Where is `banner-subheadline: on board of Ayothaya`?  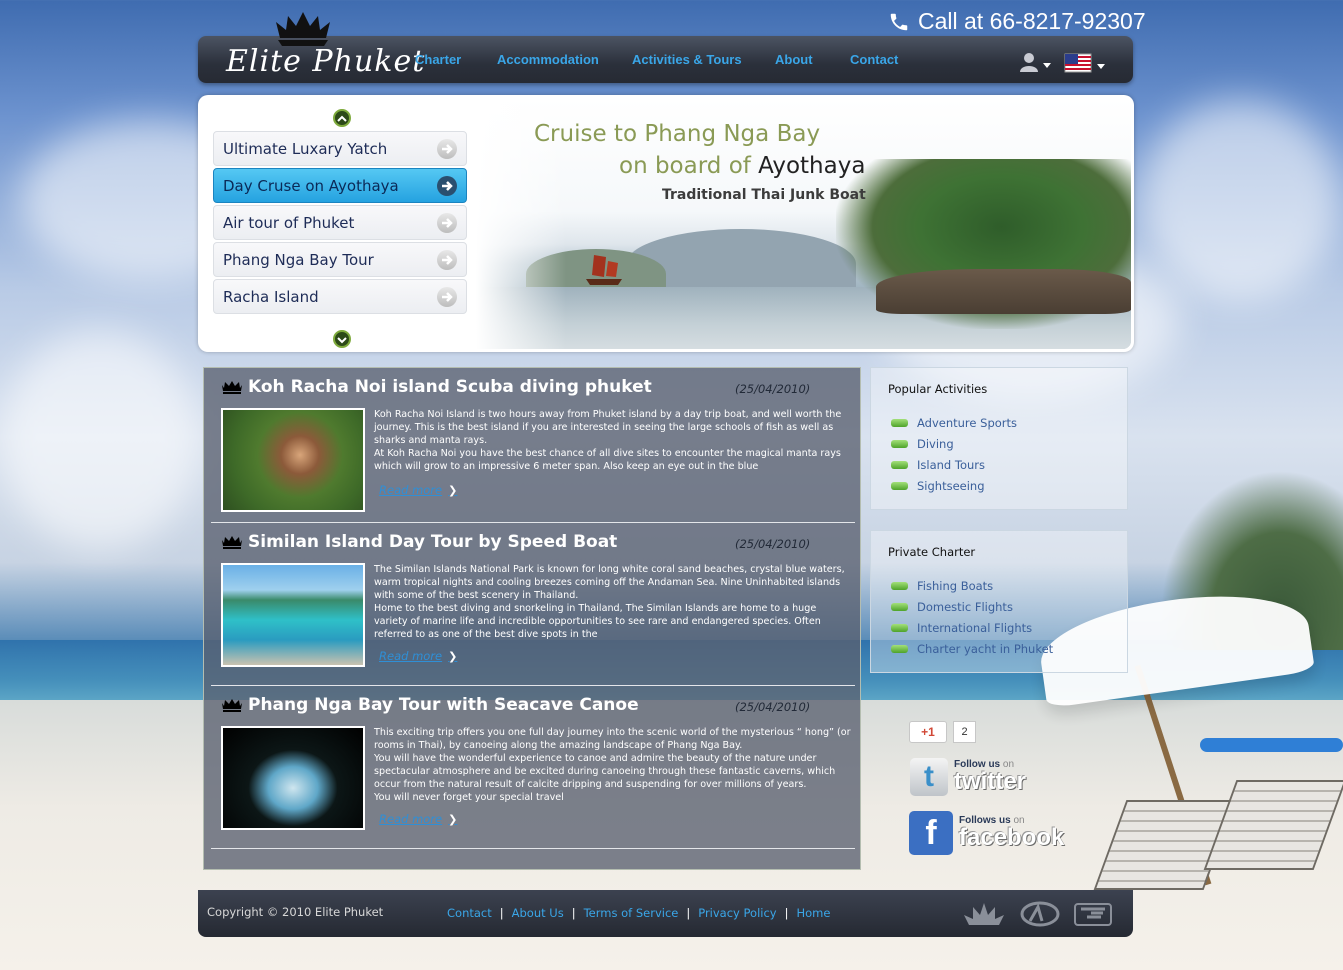
banner-subheadline: on board of Ayothaya is located at coordinates (742, 166).